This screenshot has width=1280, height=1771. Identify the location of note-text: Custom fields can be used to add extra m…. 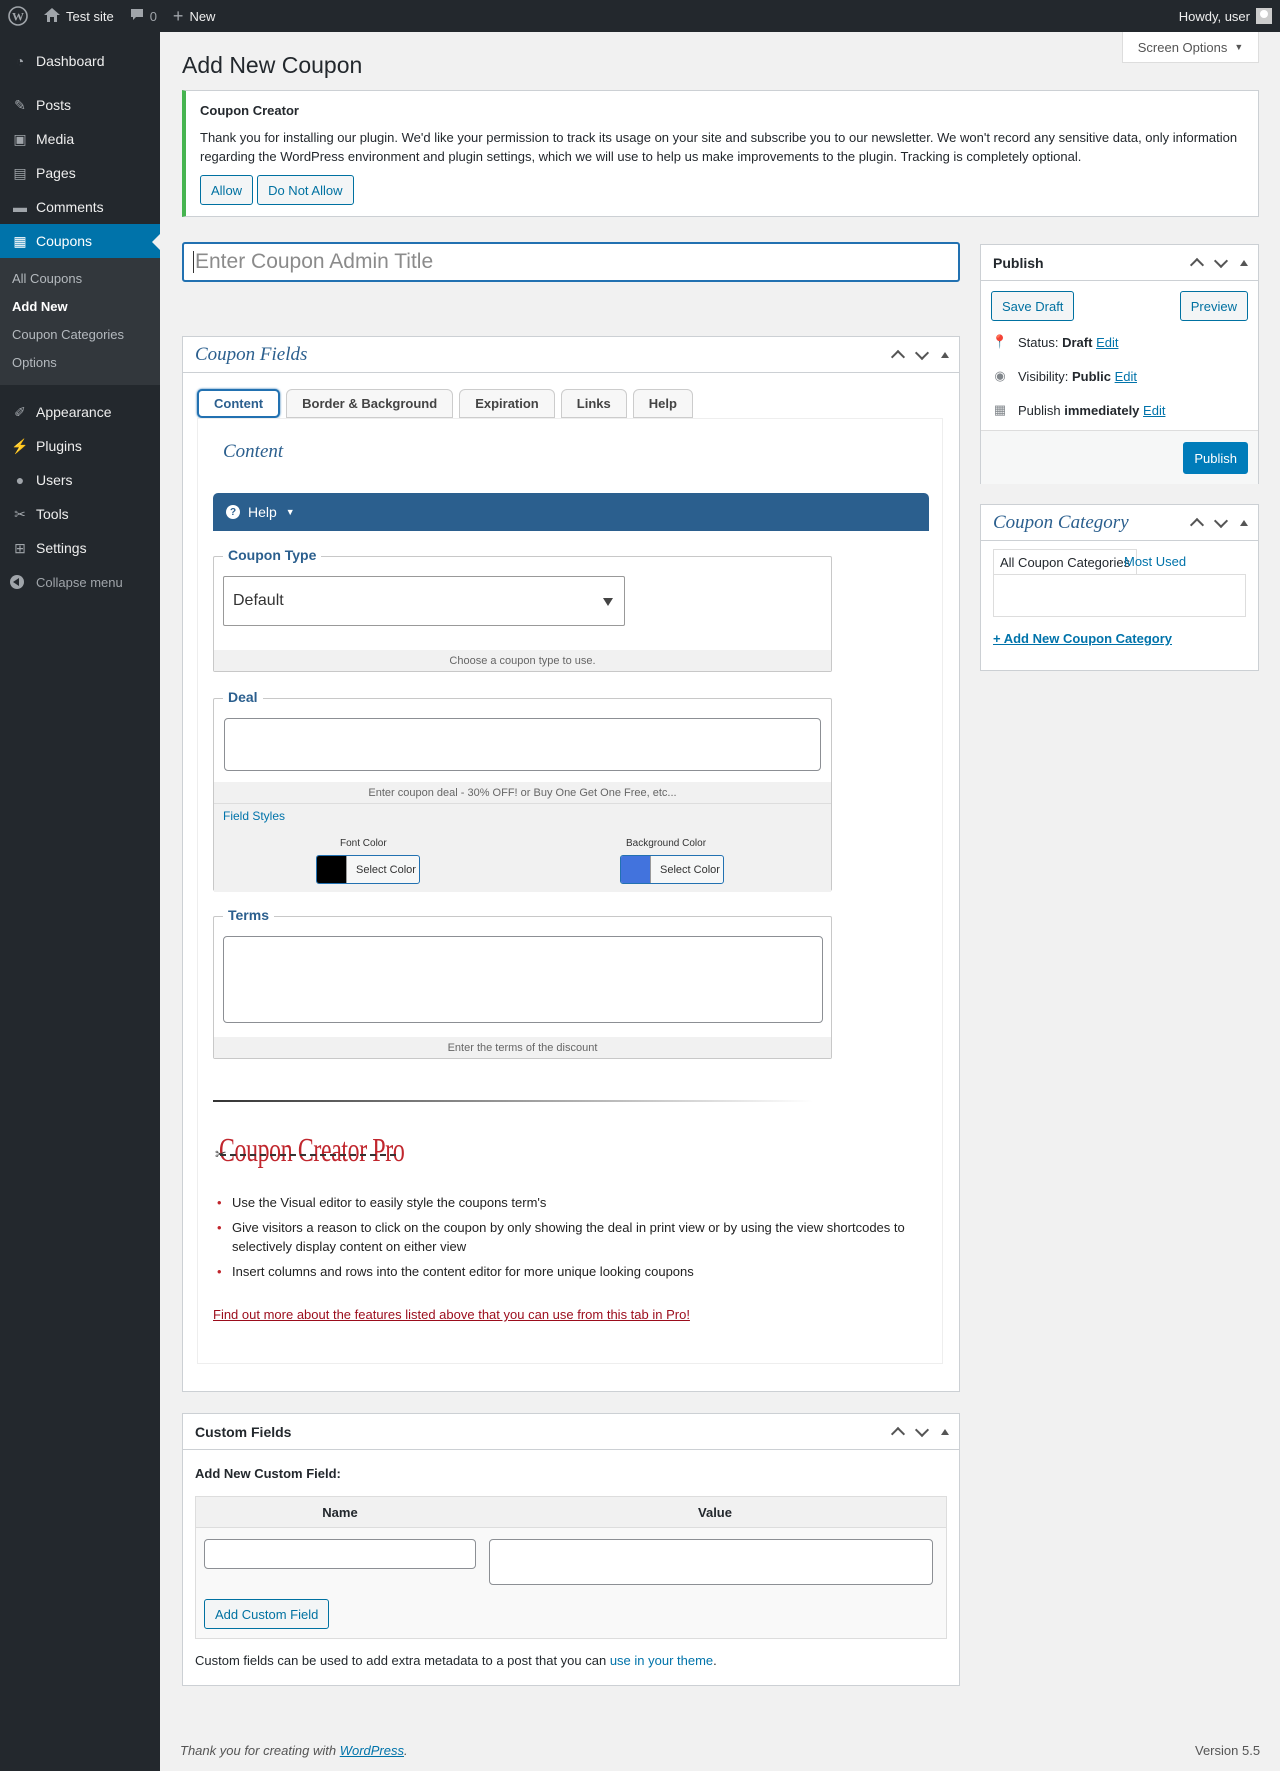
(401, 1660).